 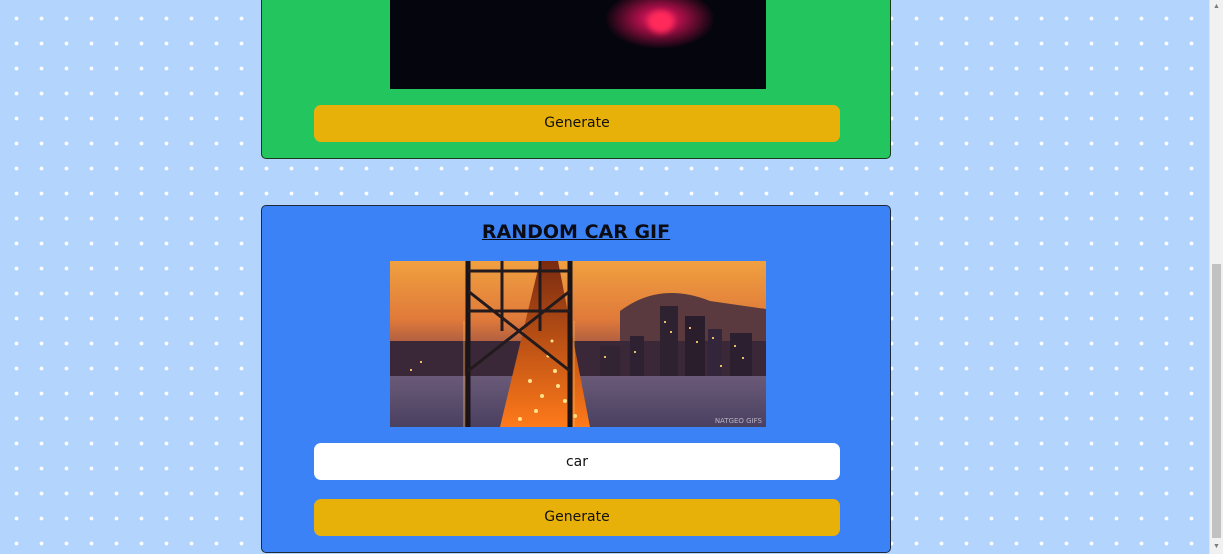 I want to click on car-gif-image: NATGEO GIFS, so click(x=578, y=344).